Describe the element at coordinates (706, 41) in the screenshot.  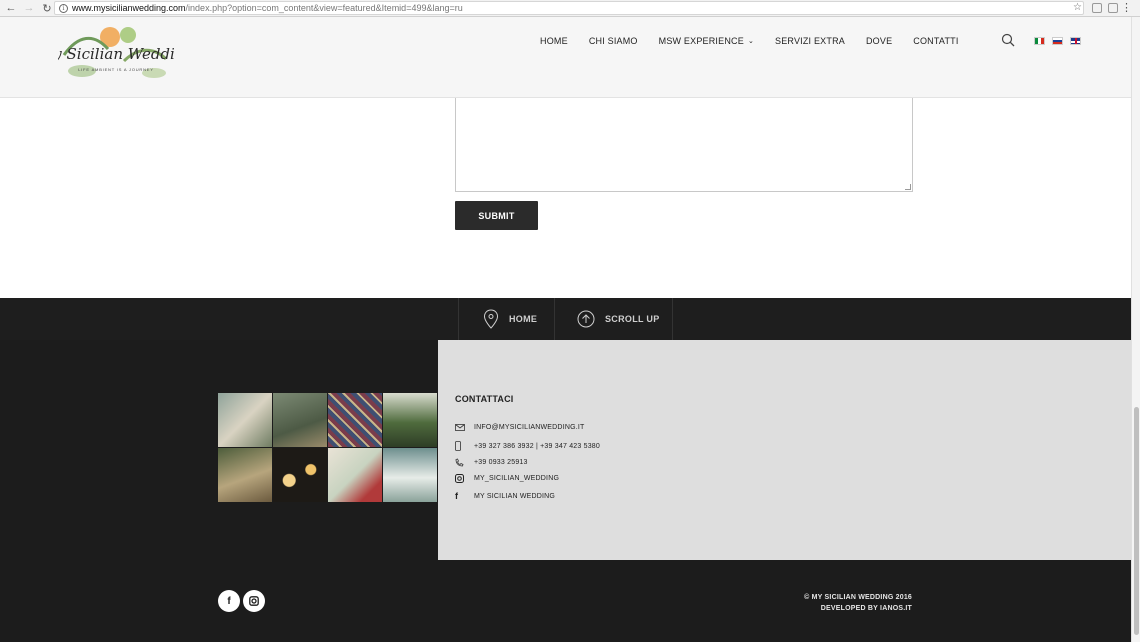
I see `nav-msw-experience: MSW EXPERIENCE ⌄` at that location.